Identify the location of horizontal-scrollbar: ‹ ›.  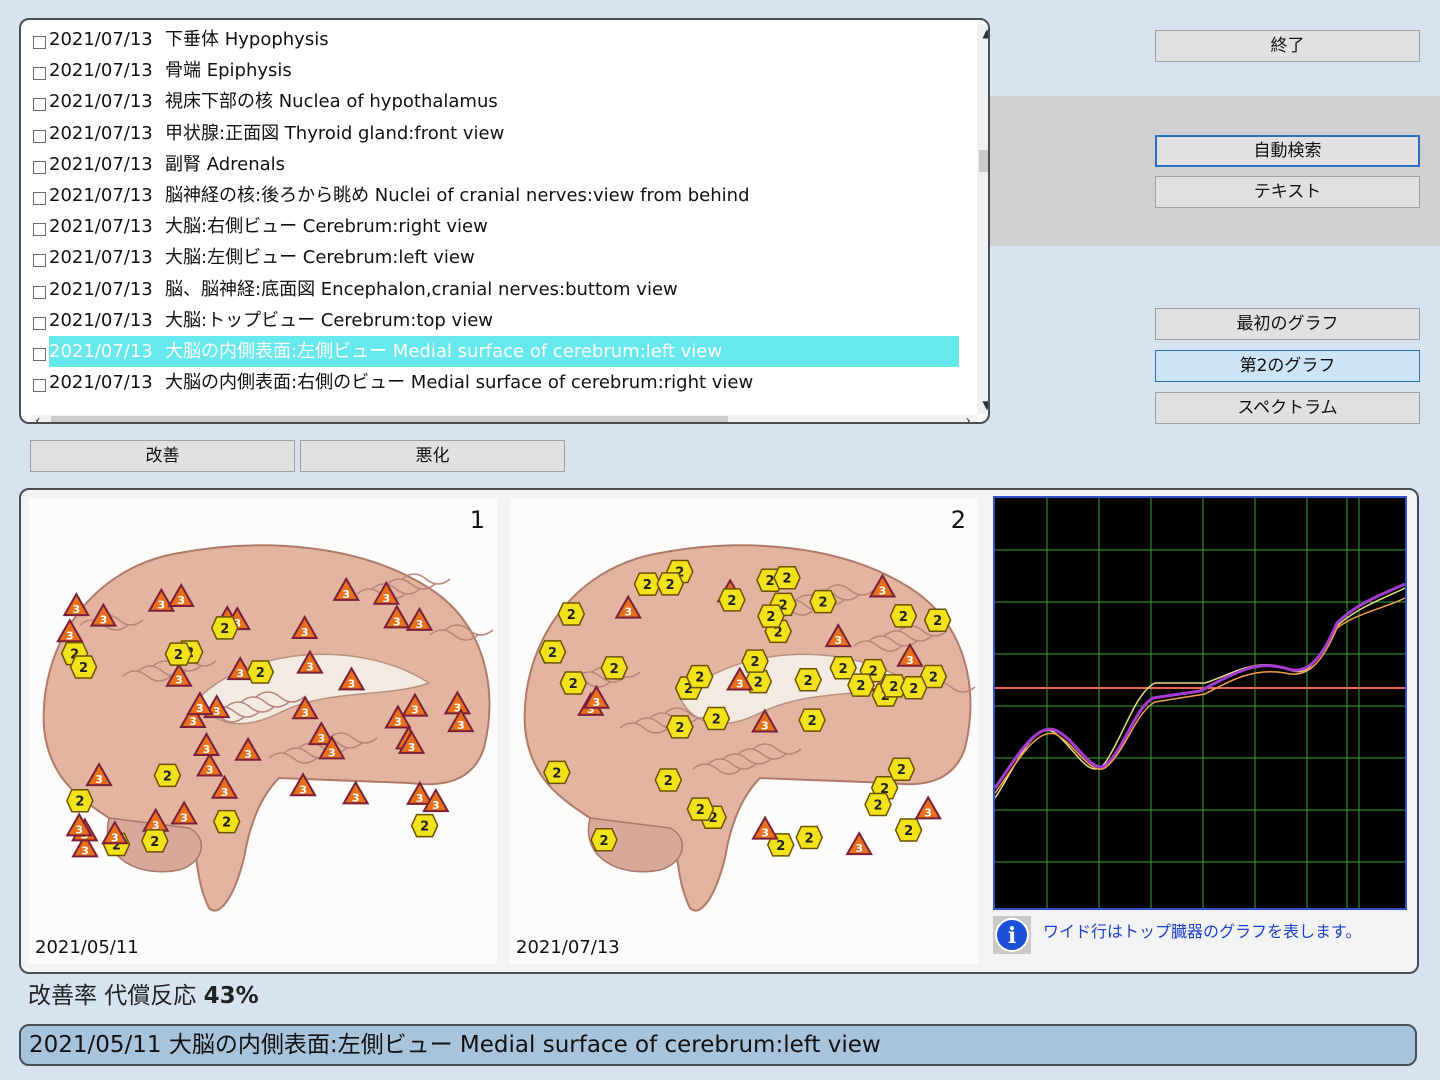
(504, 417).